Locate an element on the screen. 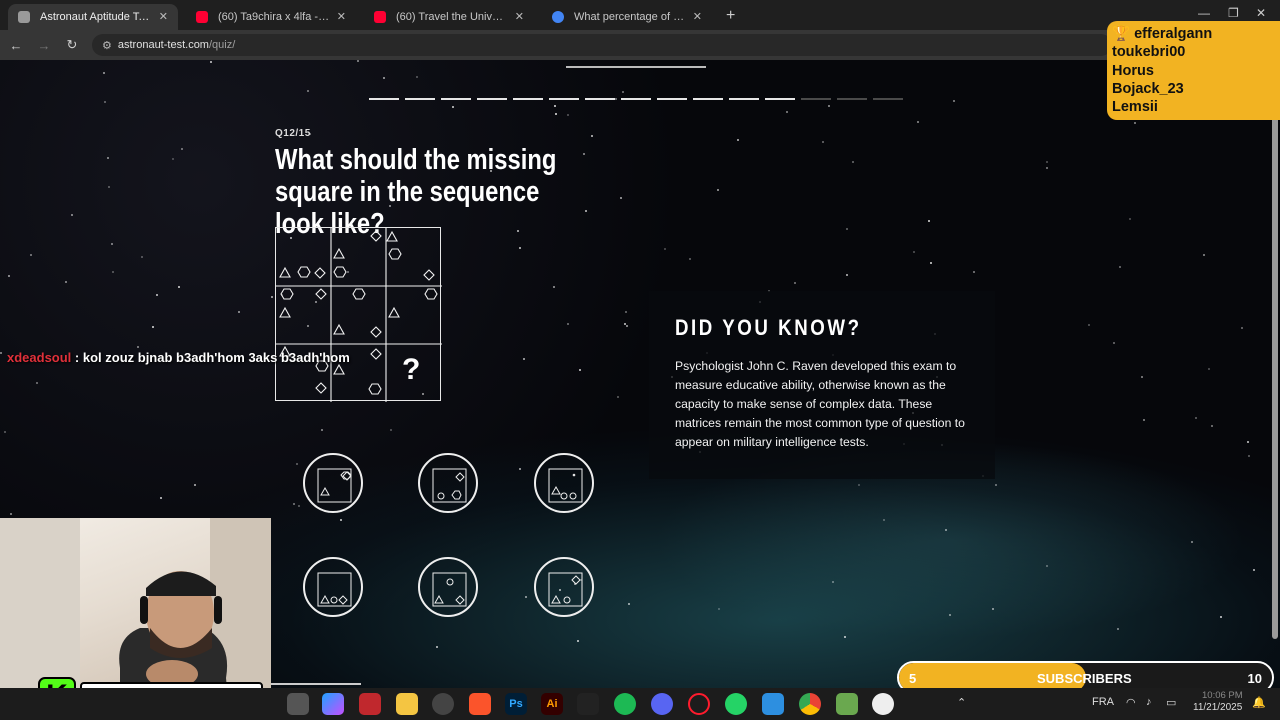 The height and width of the screenshot is (720, 1280). tab-astronaut-test: Astronaut Aptitude Test ✕ is located at coordinates (93, 17).